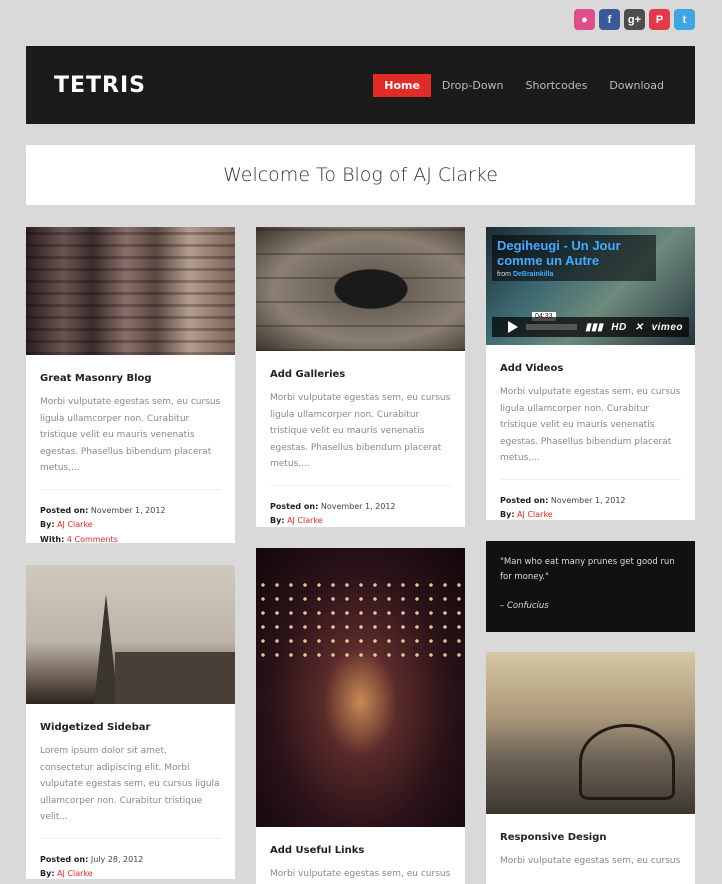 This screenshot has width=722, height=884. What do you see at coordinates (590, 368) in the screenshot?
I see `post-title: Add Videos` at bounding box center [590, 368].